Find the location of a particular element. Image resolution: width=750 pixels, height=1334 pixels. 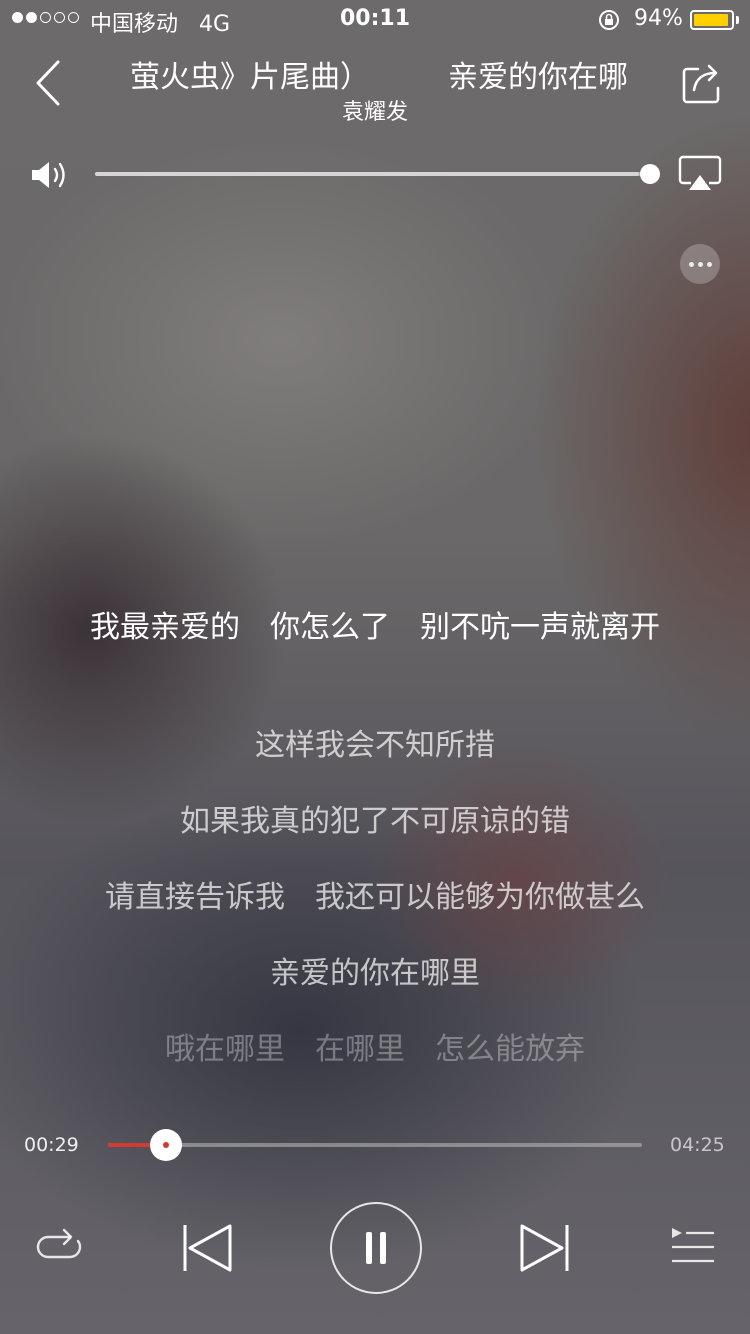

total-time: 04:25 is located at coordinates (697, 1145).